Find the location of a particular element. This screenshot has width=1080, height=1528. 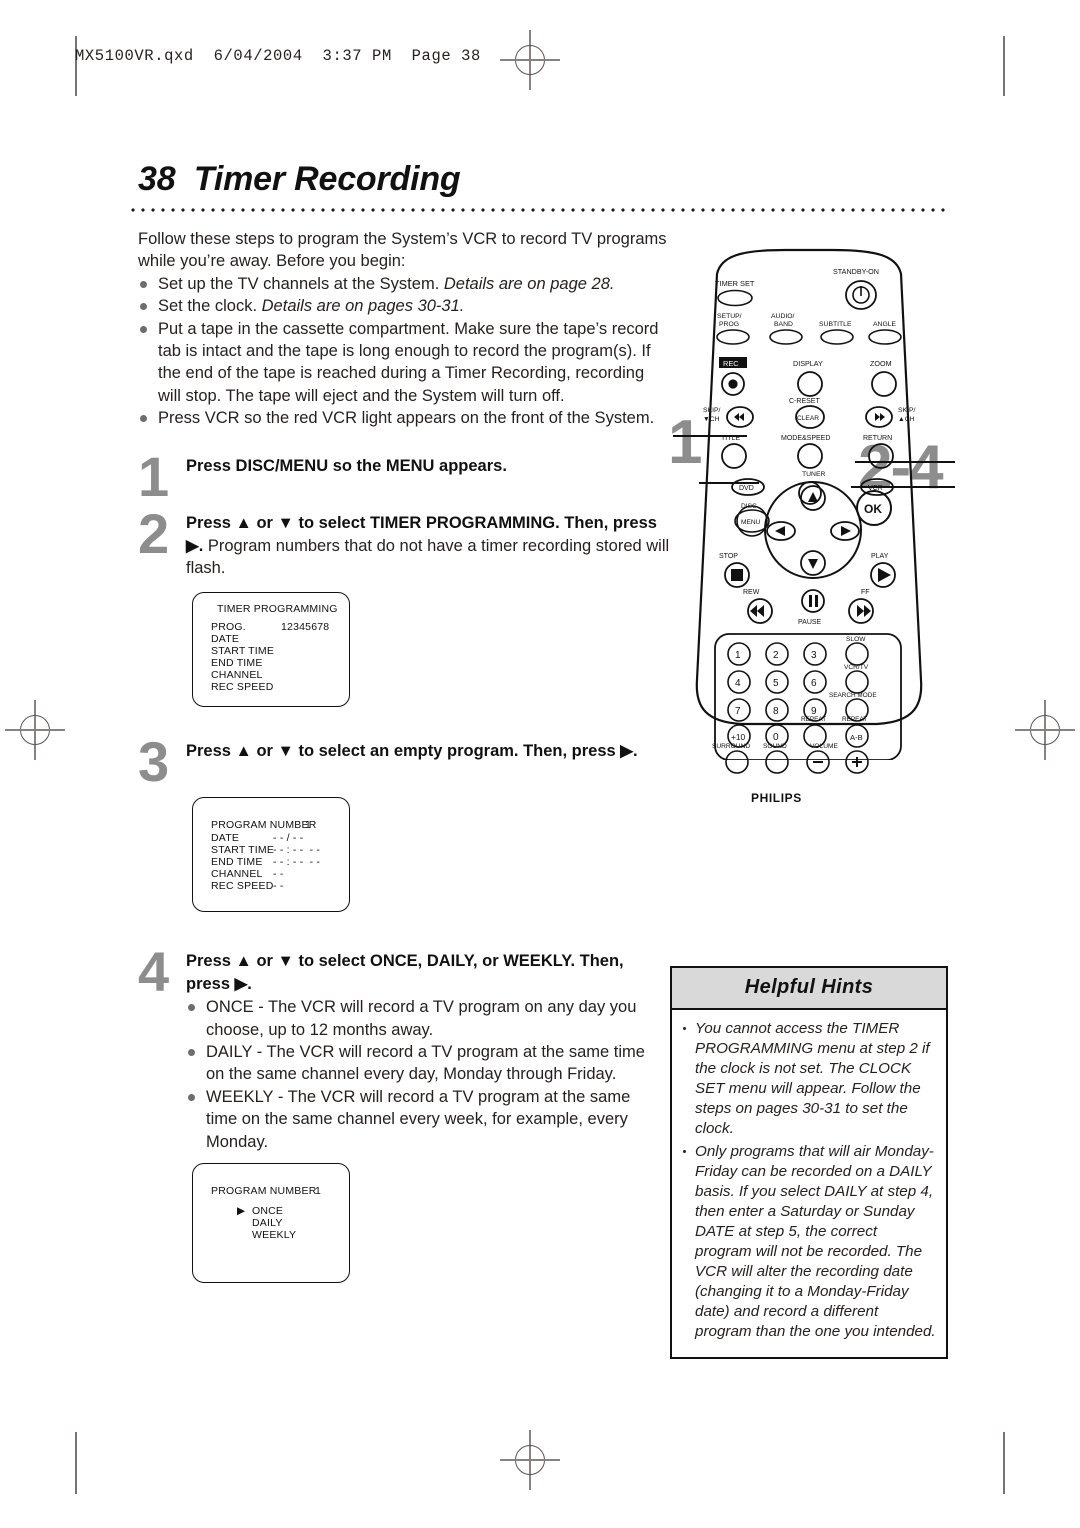

page-edge-rule-right is located at coordinates (1004, 66).